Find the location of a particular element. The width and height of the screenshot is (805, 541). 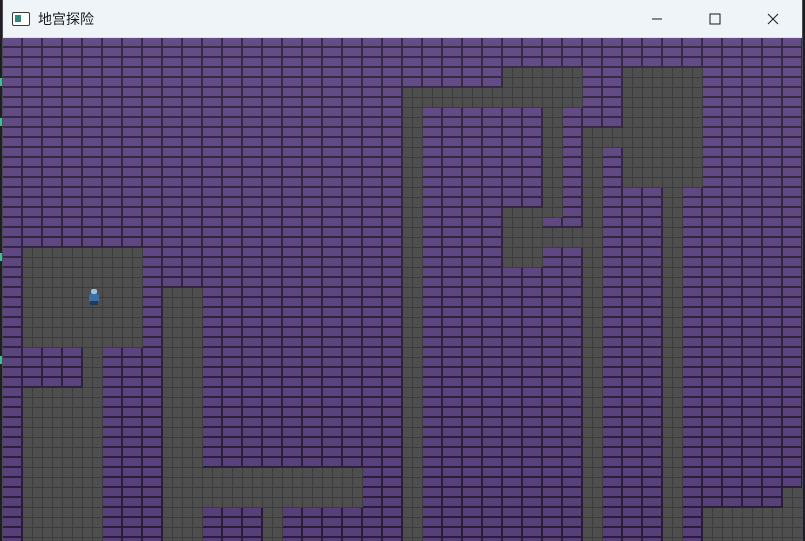

minimize-button is located at coordinates (657, 18).